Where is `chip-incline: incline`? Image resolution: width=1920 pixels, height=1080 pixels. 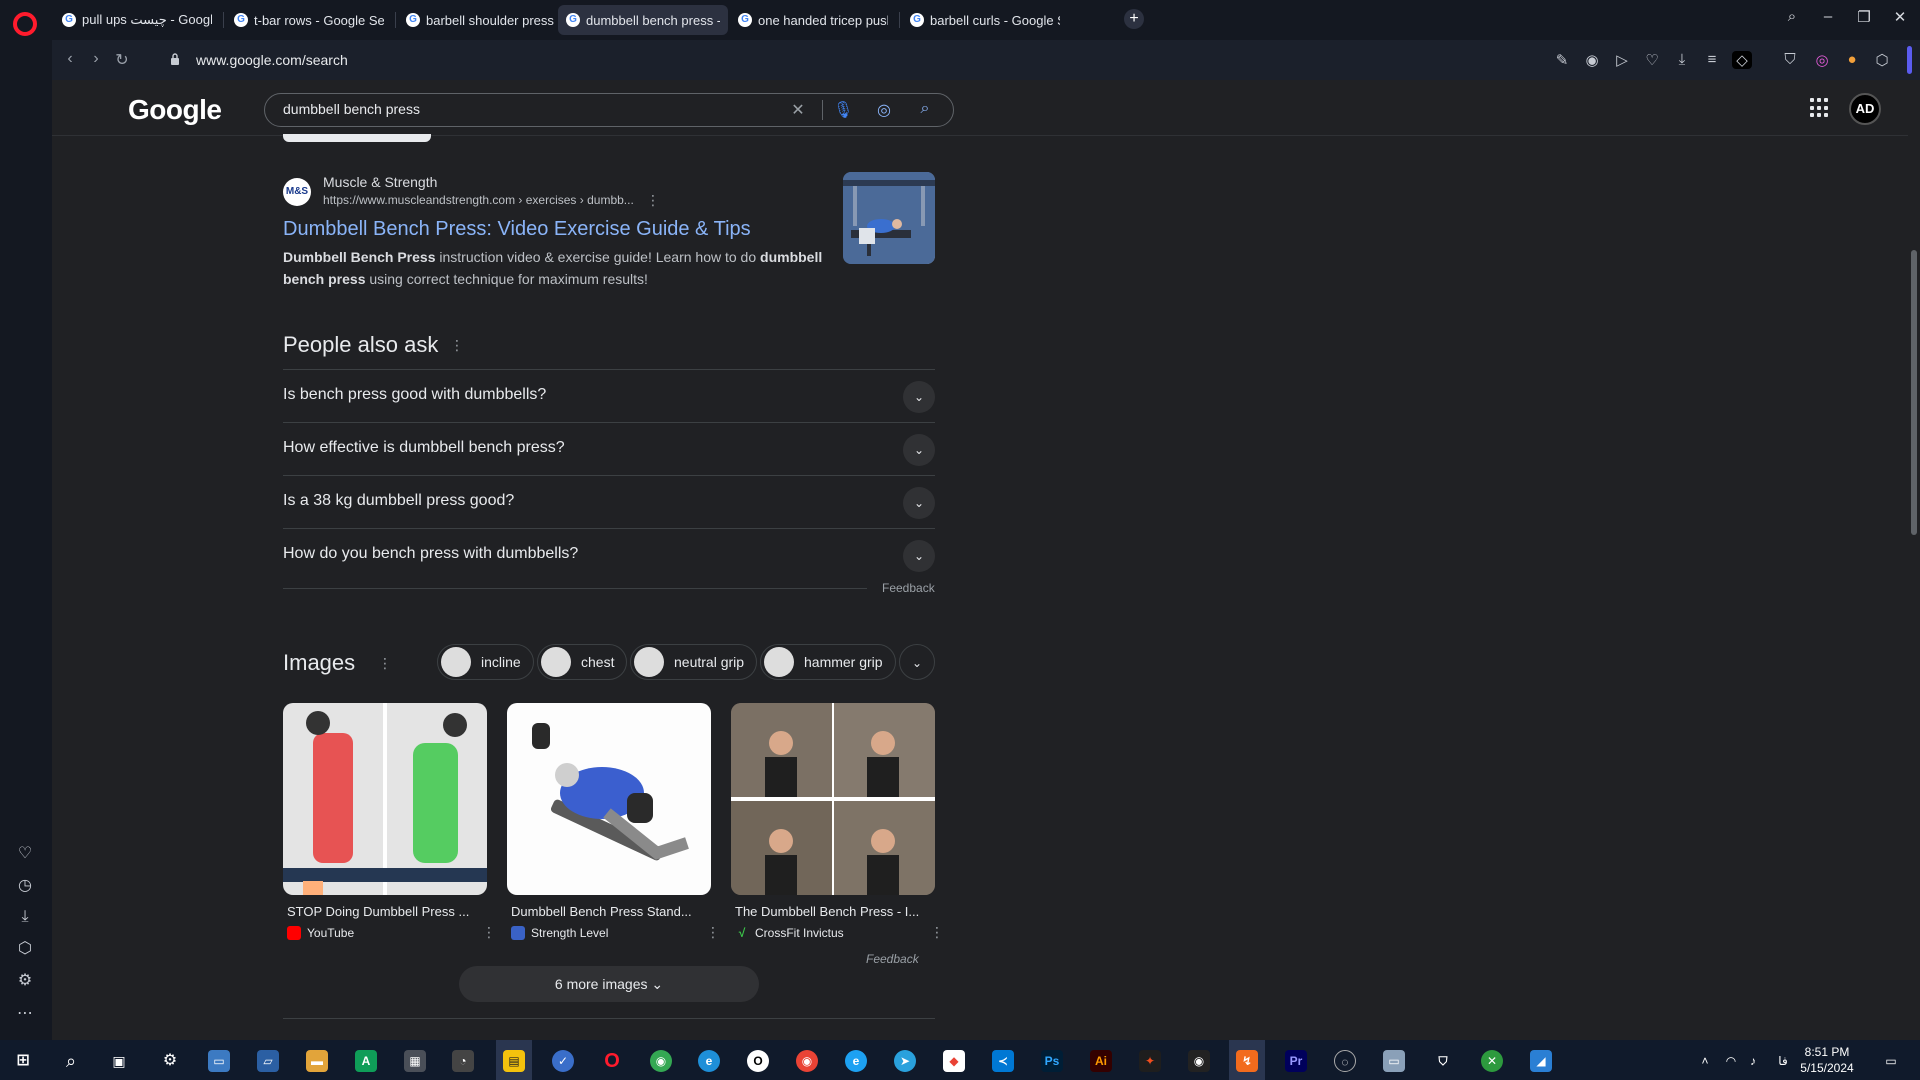 chip-incline: incline is located at coordinates (485, 662).